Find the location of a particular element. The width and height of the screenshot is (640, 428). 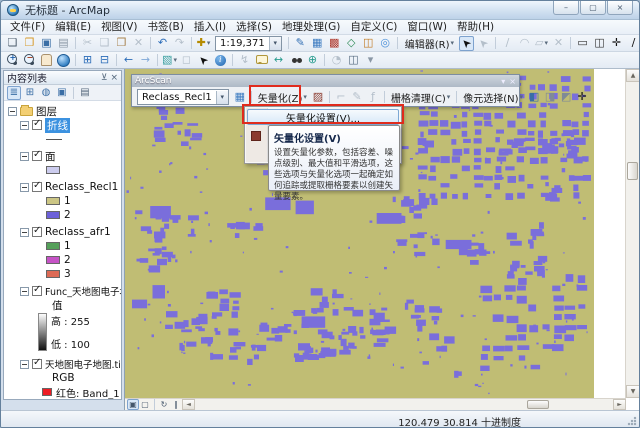

arcscan-title-bar: ArcScan ▾ × is located at coordinates (325, 81).